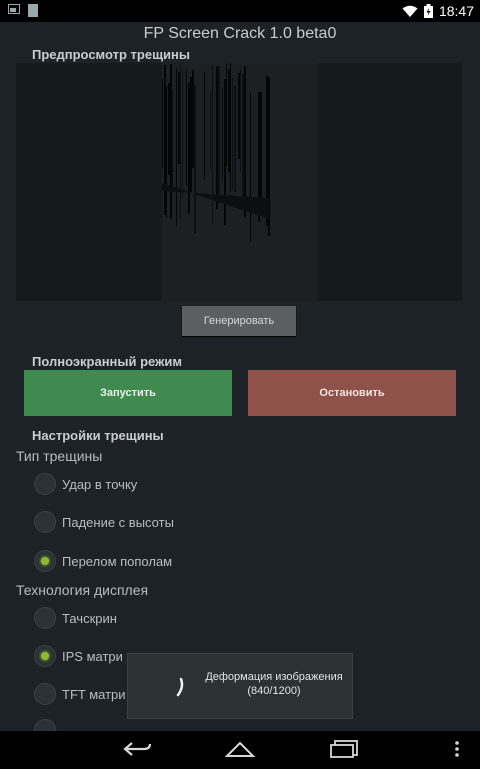 This screenshot has height=769, width=480. I want to click on fullscreen-header: Полноэкранный режим, so click(107, 361).